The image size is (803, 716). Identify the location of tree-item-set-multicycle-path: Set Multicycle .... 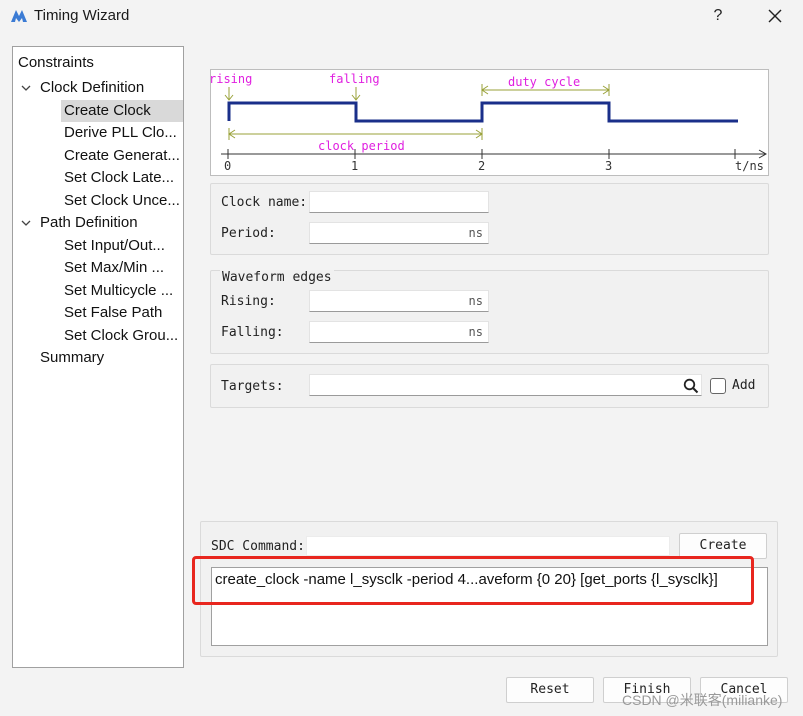
(118, 291).